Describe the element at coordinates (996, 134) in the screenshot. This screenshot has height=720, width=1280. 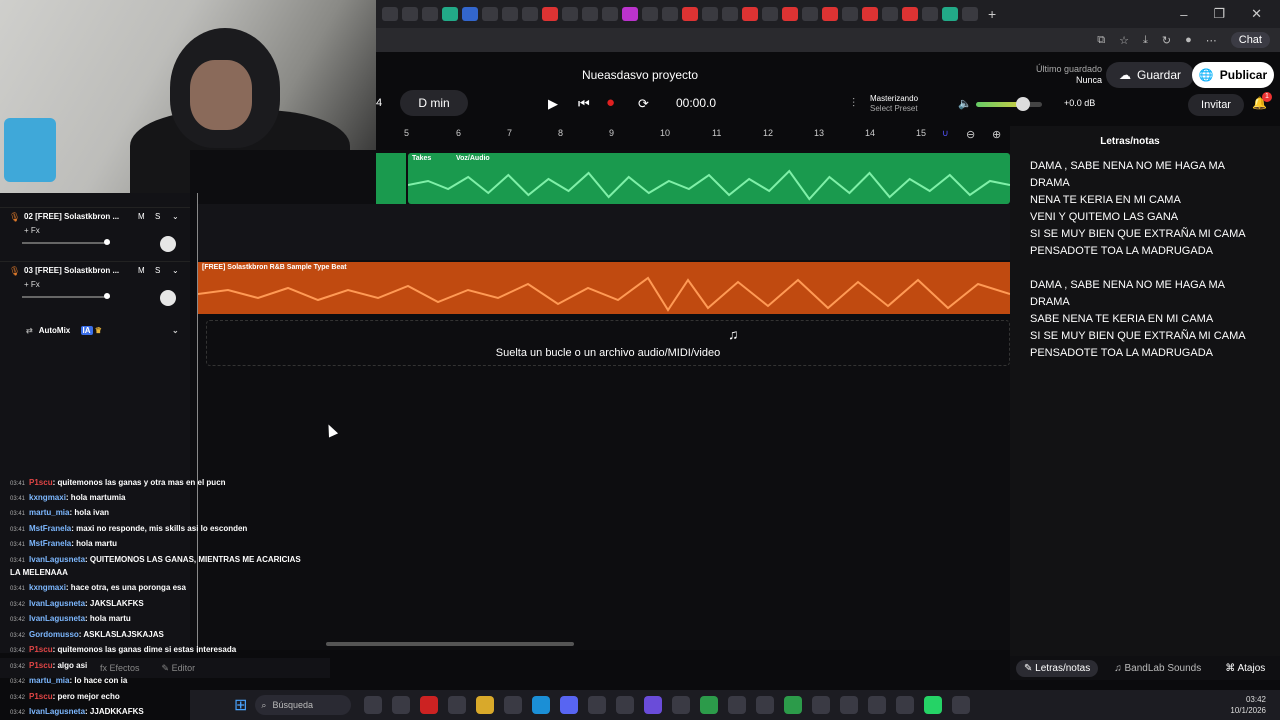
I see `zoom-in-icon: ⊕` at that location.